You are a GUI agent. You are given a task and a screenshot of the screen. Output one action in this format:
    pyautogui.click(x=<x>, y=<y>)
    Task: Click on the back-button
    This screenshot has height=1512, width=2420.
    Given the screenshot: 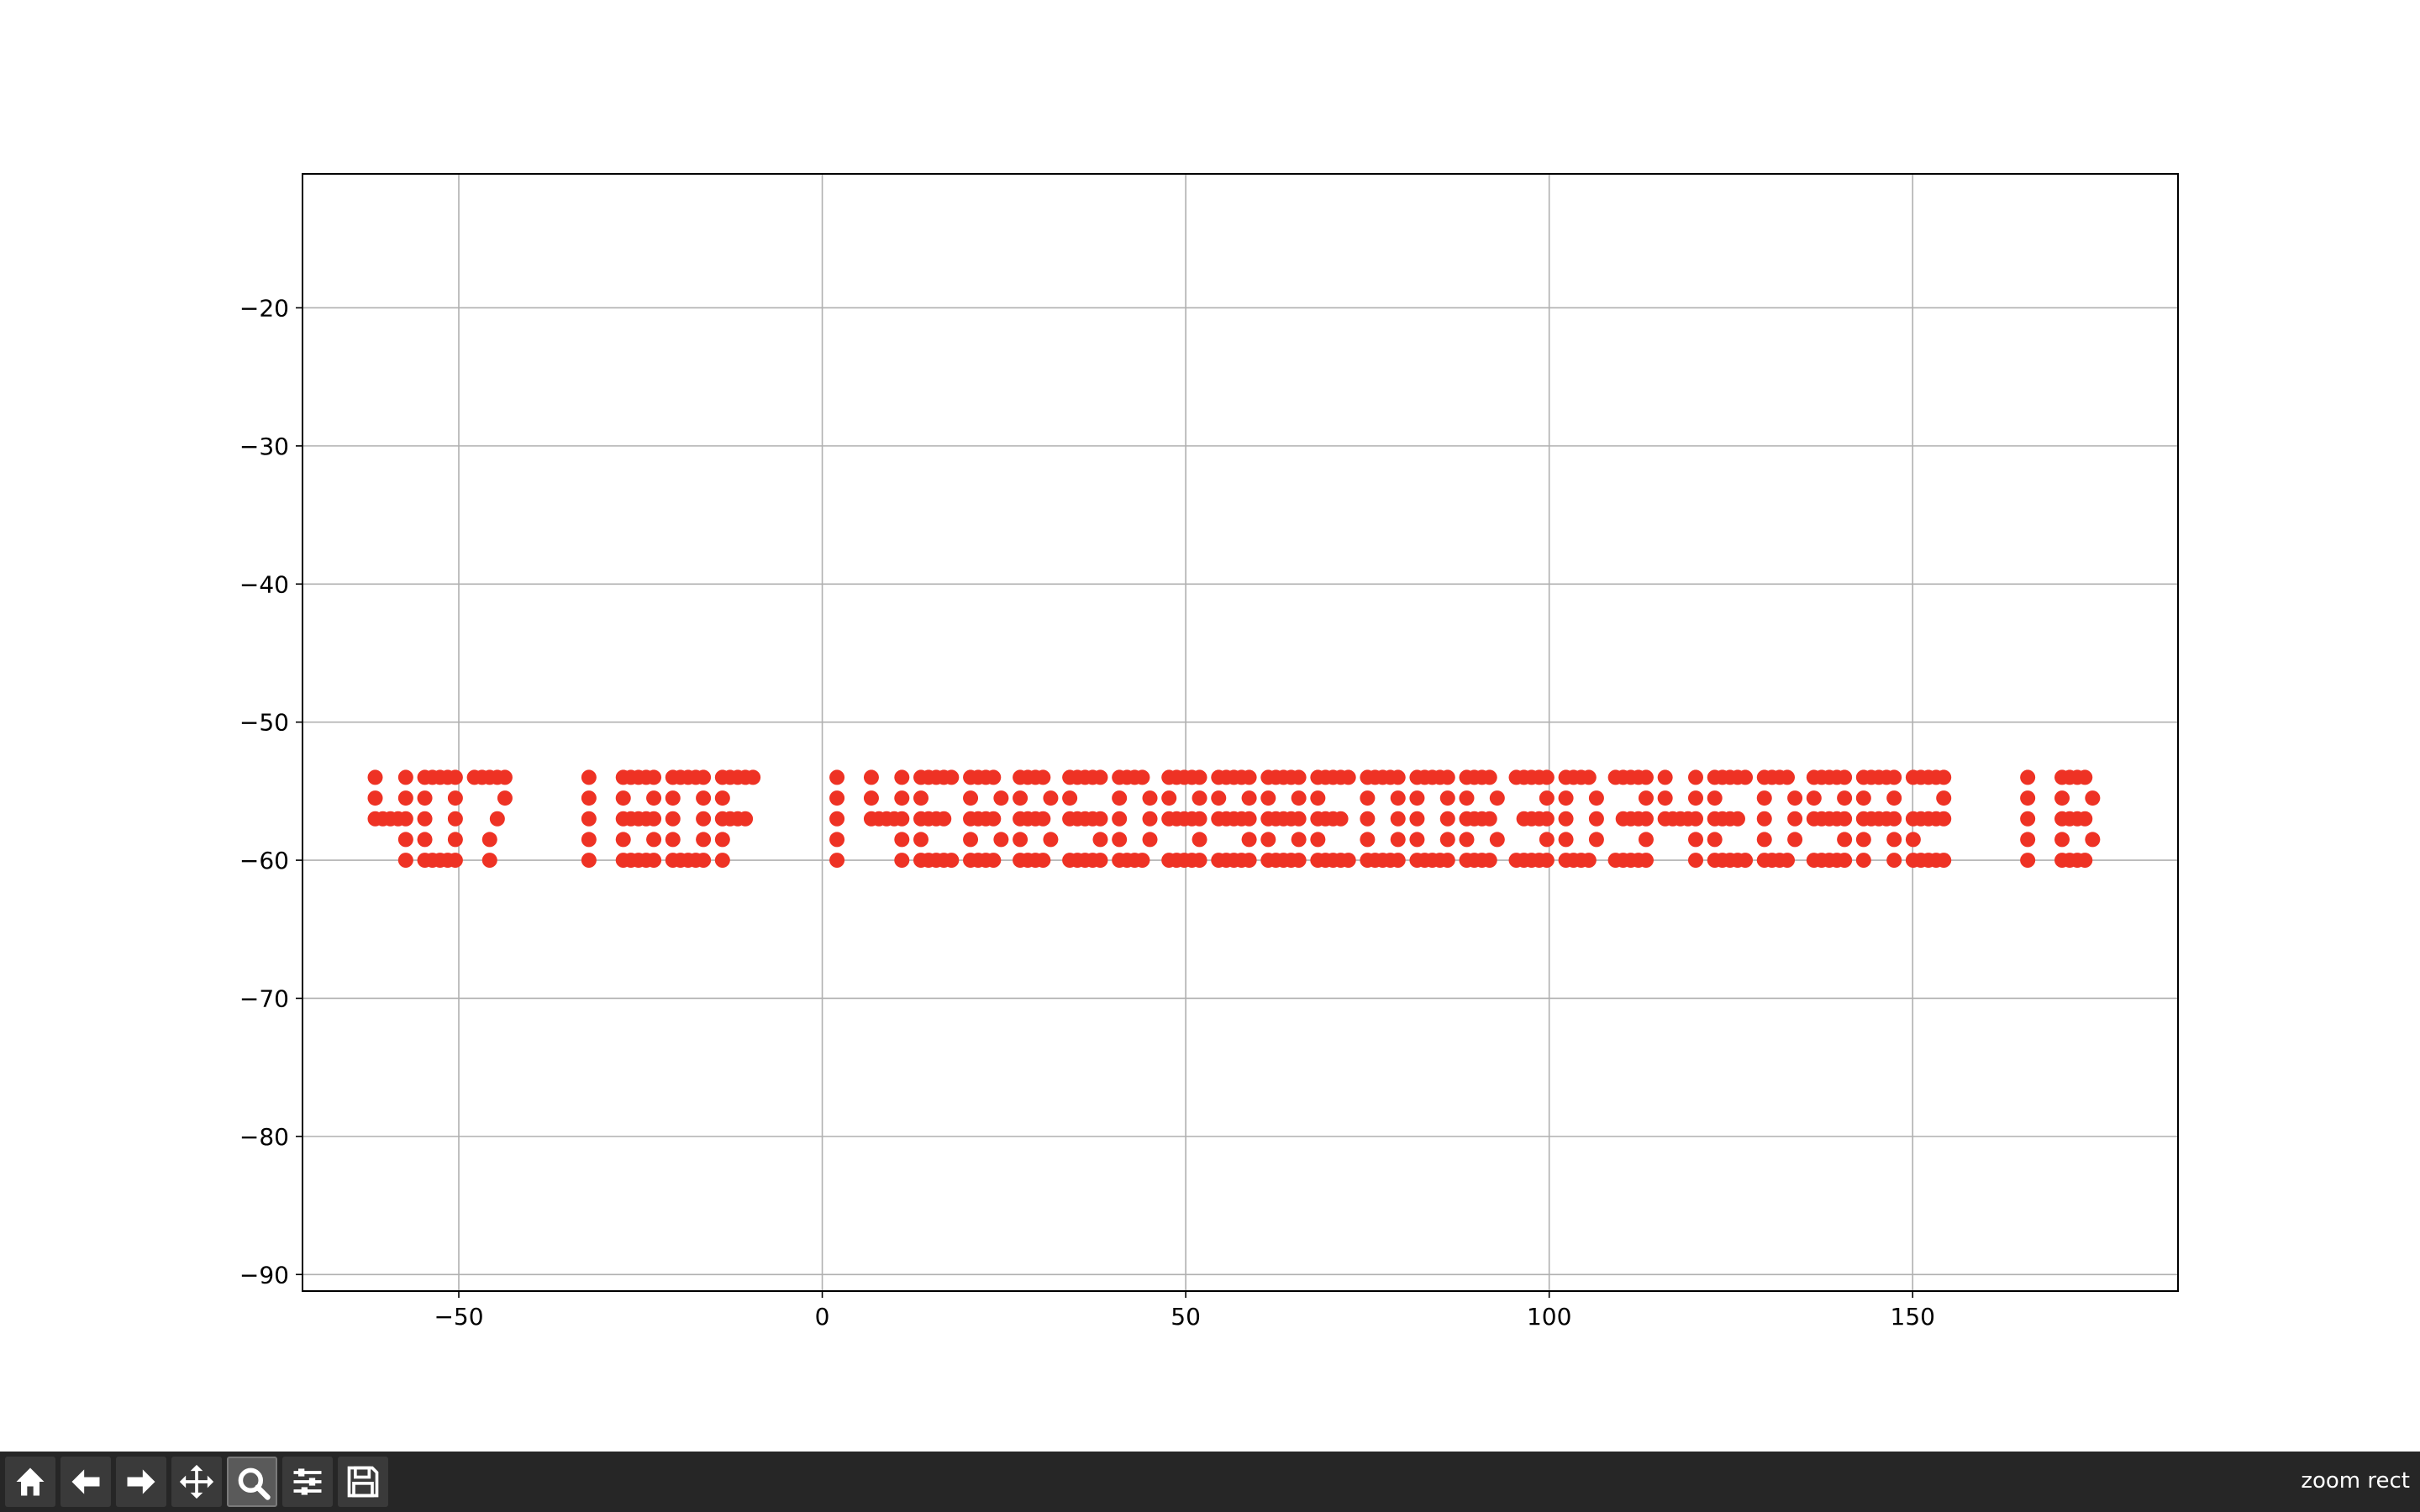 What is the action you would take?
    pyautogui.click(x=85, y=1482)
    